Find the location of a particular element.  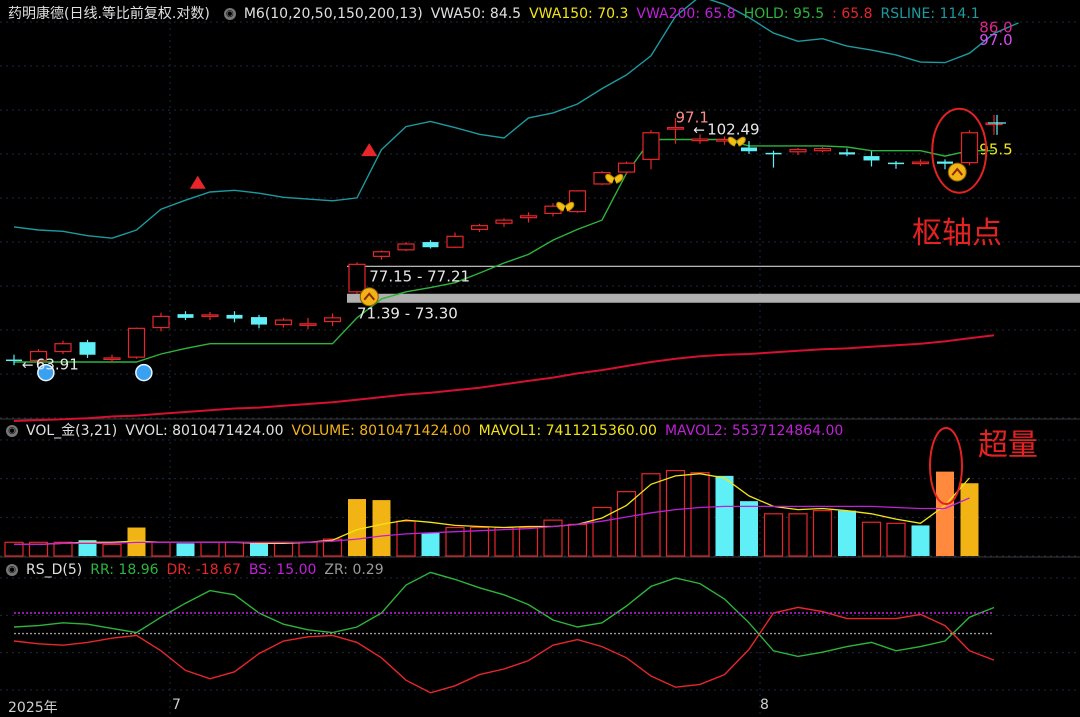

mavol2-label: MAVOL2: 5537124864.00 is located at coordinates (754, 431).